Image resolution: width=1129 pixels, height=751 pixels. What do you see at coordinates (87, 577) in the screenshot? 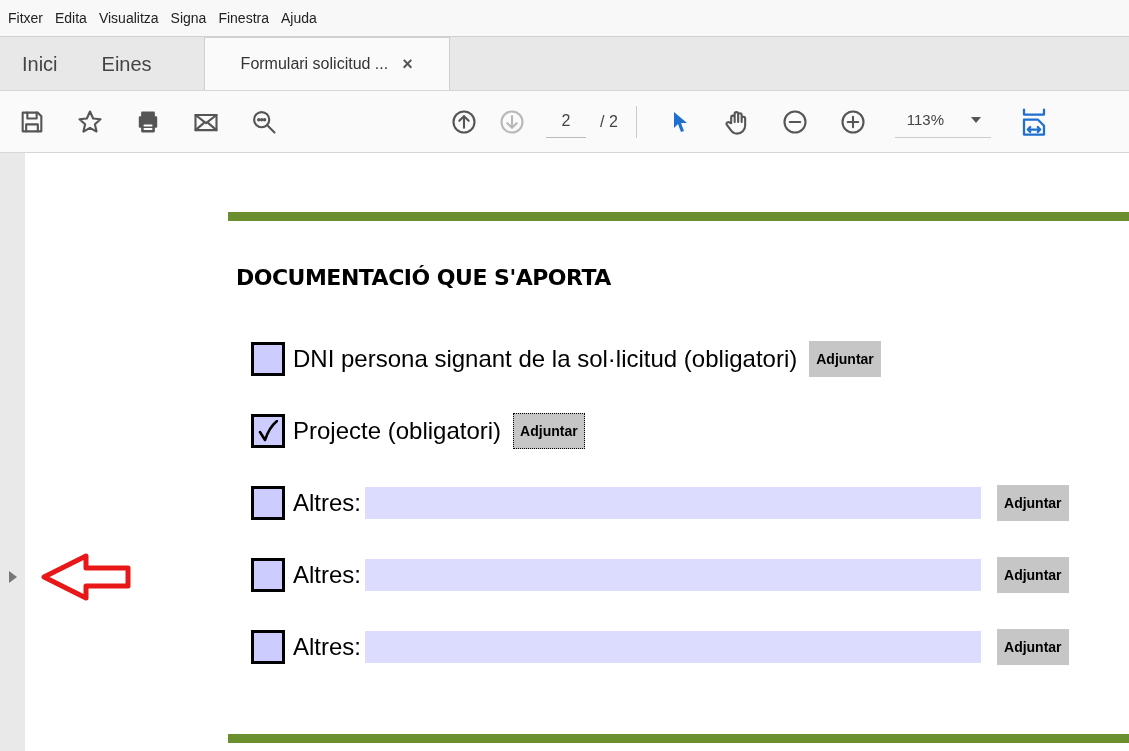
I see `arrow-left-icon` at bounding box center [87, 577].